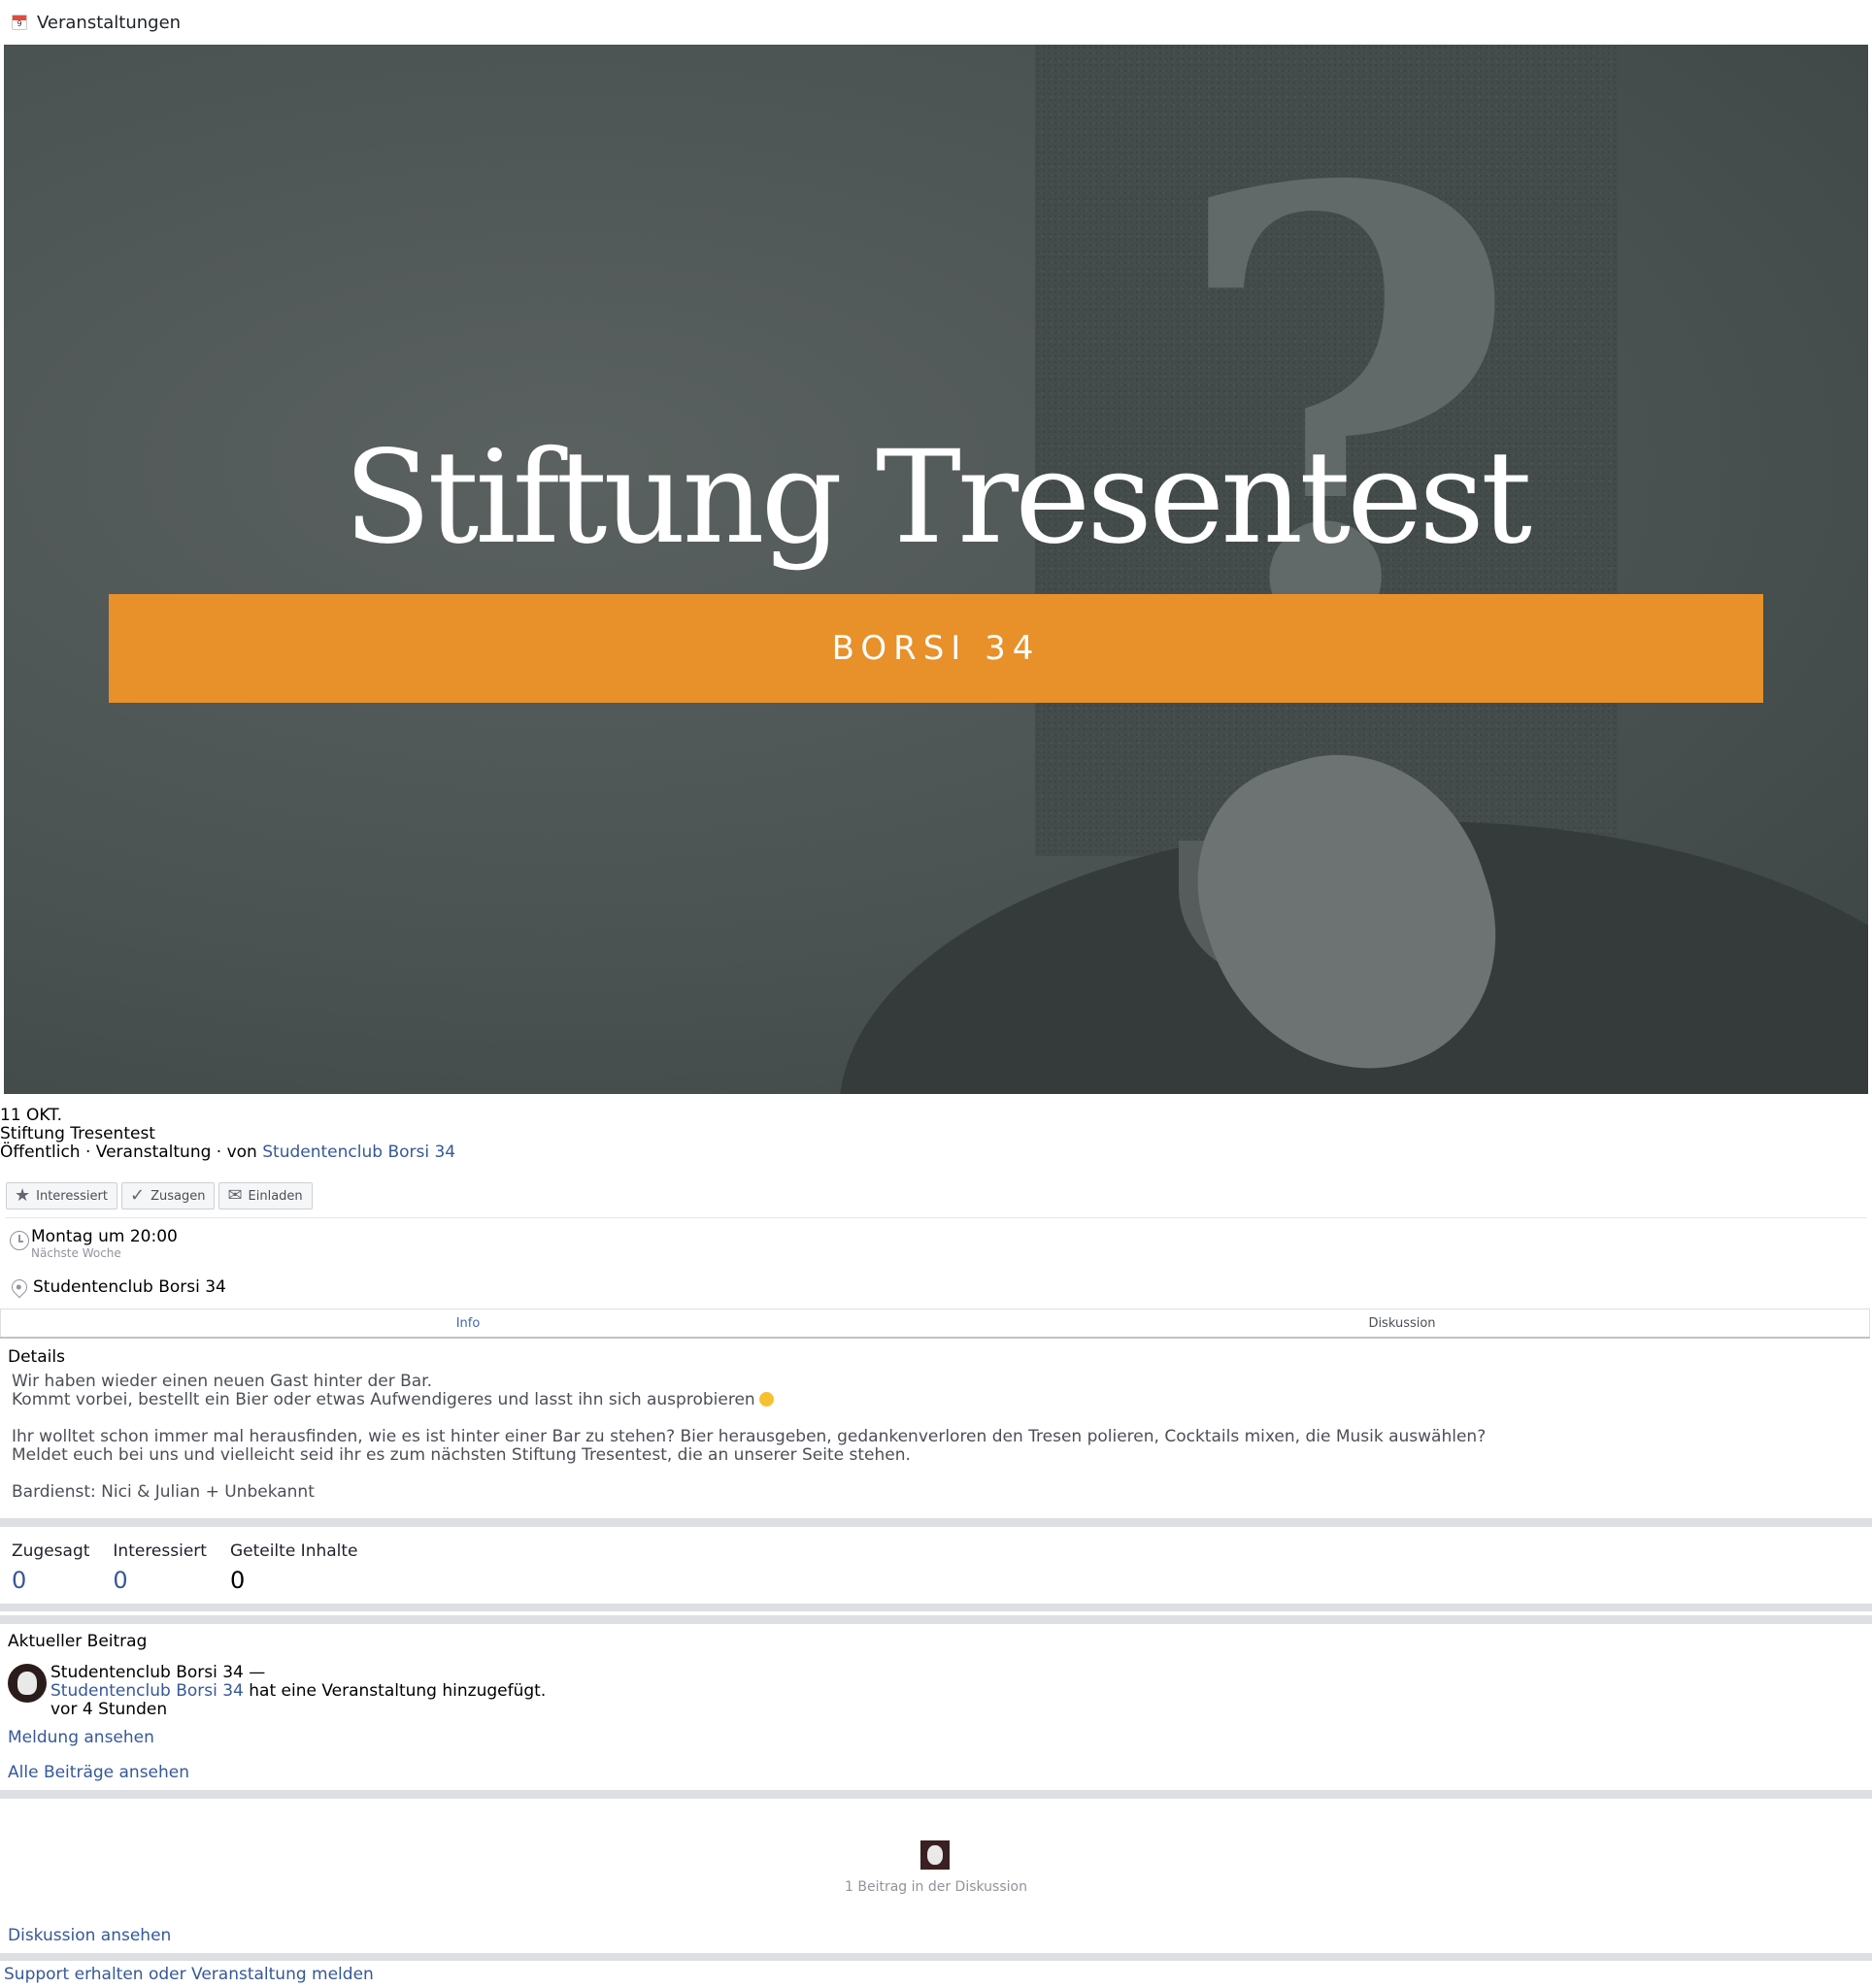  I want to click on event-time-row: Montag um 20:00 Nächste Woche, so click(94, 1243).